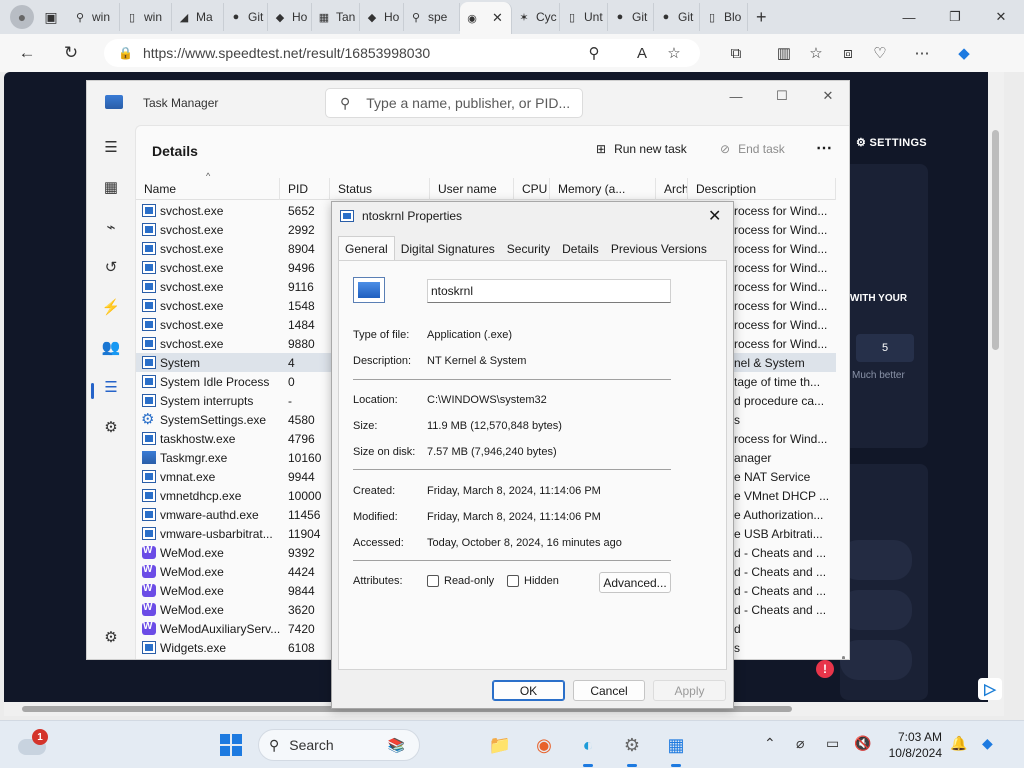 The image size is (1024, 768). I want to click on rating-button: 5, so click(885, 348).